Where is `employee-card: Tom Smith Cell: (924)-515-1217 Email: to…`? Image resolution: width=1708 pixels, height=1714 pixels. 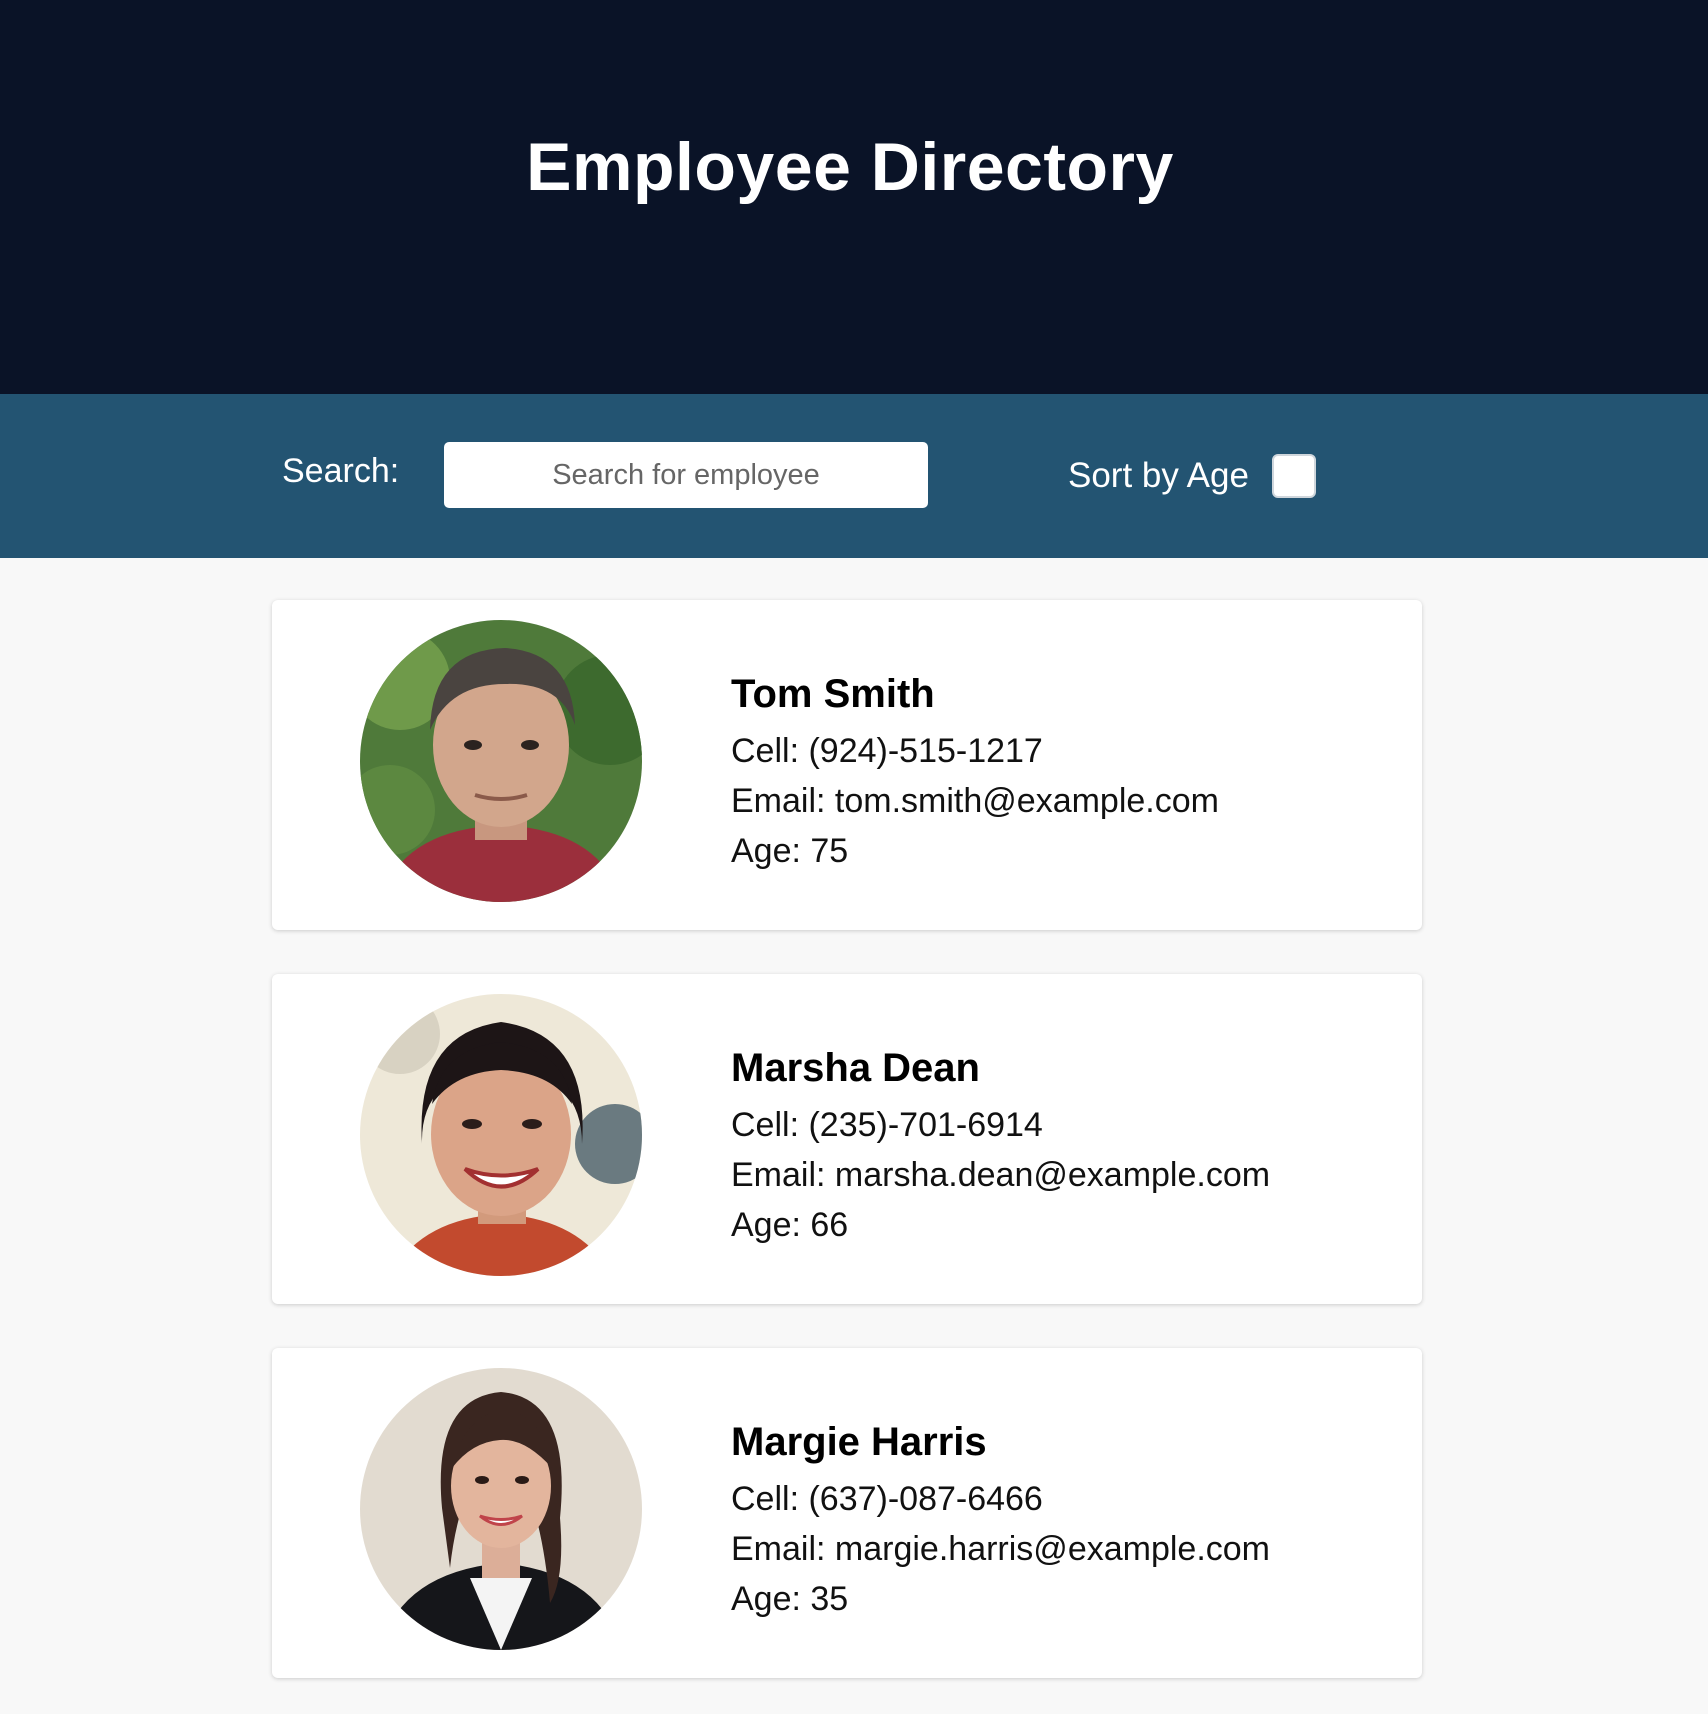 employee-card: Tom Smith Cell: (924)-515-1217 Email: to… is located at coordinates (847, 765).